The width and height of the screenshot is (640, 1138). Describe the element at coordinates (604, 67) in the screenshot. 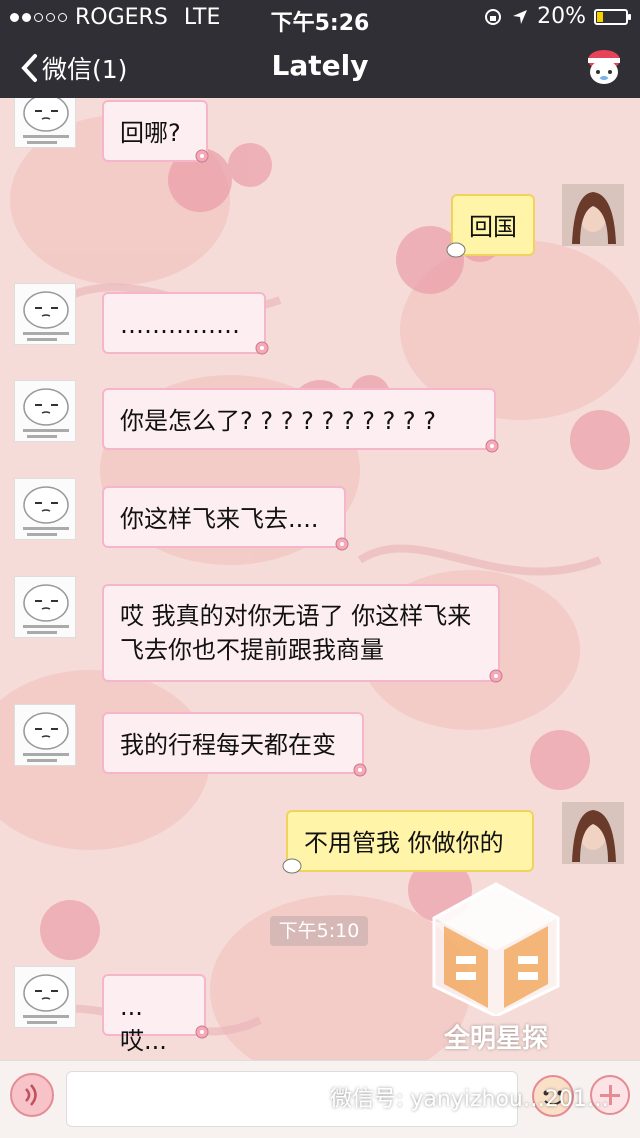

I see `chat-info-avatar-icon` at that location.